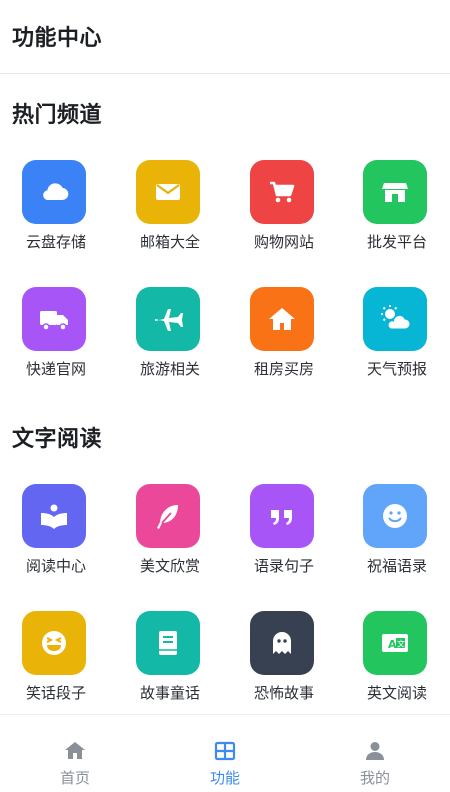 The height and width of the screenshot is (792, 450). I want to click on section-title-text-reading: 文字阅读, so click(57, 439).